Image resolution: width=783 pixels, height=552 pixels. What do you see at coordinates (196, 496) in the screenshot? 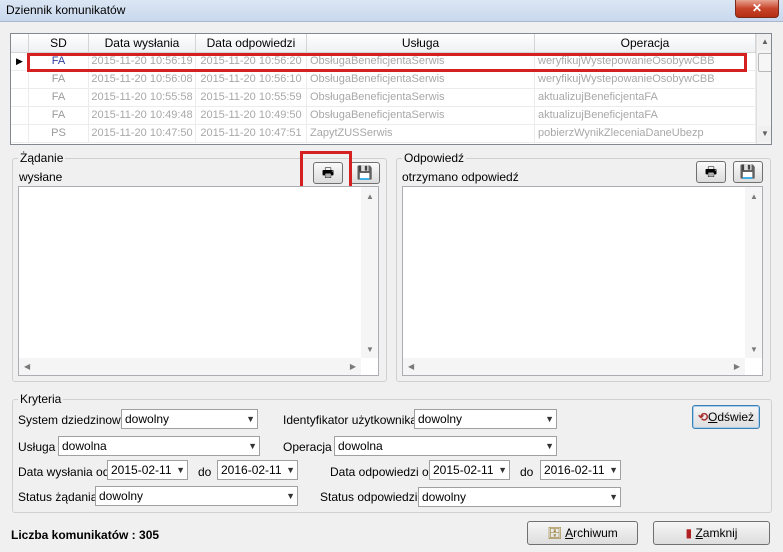
I see `request-status-select: dowolny ▼` at bounding box center [196, 496].